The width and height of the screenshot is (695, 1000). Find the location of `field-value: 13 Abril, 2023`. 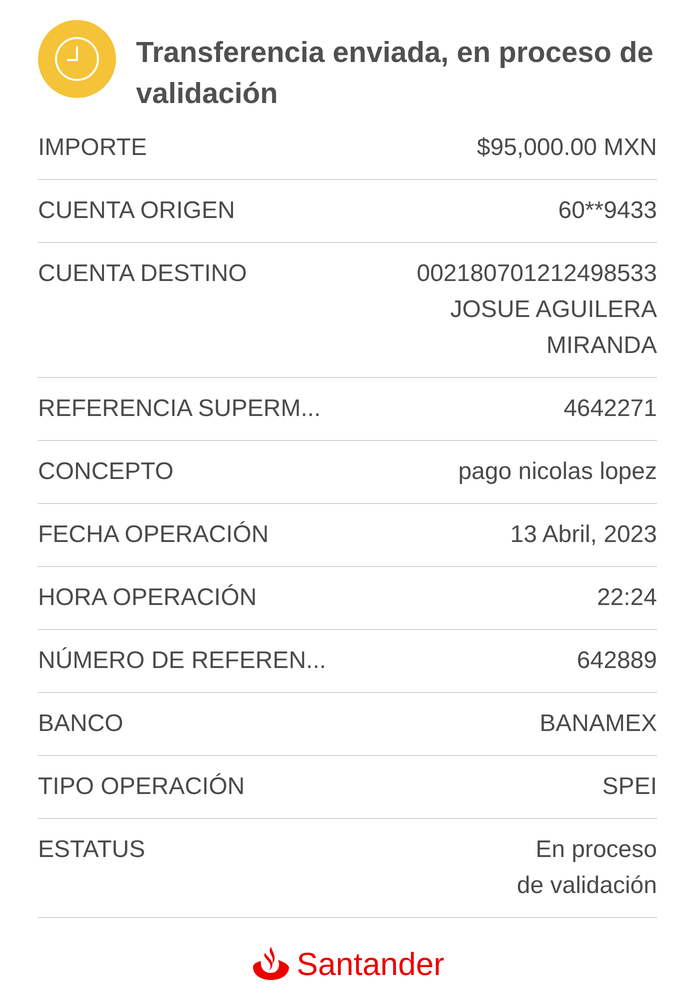

field-value: 13 Abril, 2023 is located at coordinates (583, 535).